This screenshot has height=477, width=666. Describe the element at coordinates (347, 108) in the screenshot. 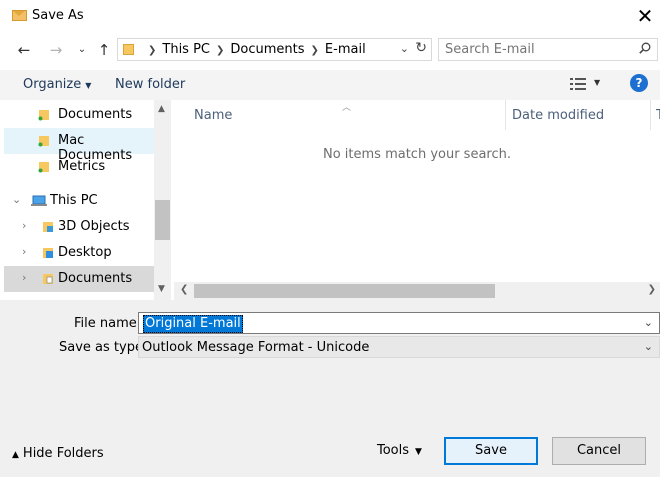

I see `sort-ascending-icon: ︿` at that location.